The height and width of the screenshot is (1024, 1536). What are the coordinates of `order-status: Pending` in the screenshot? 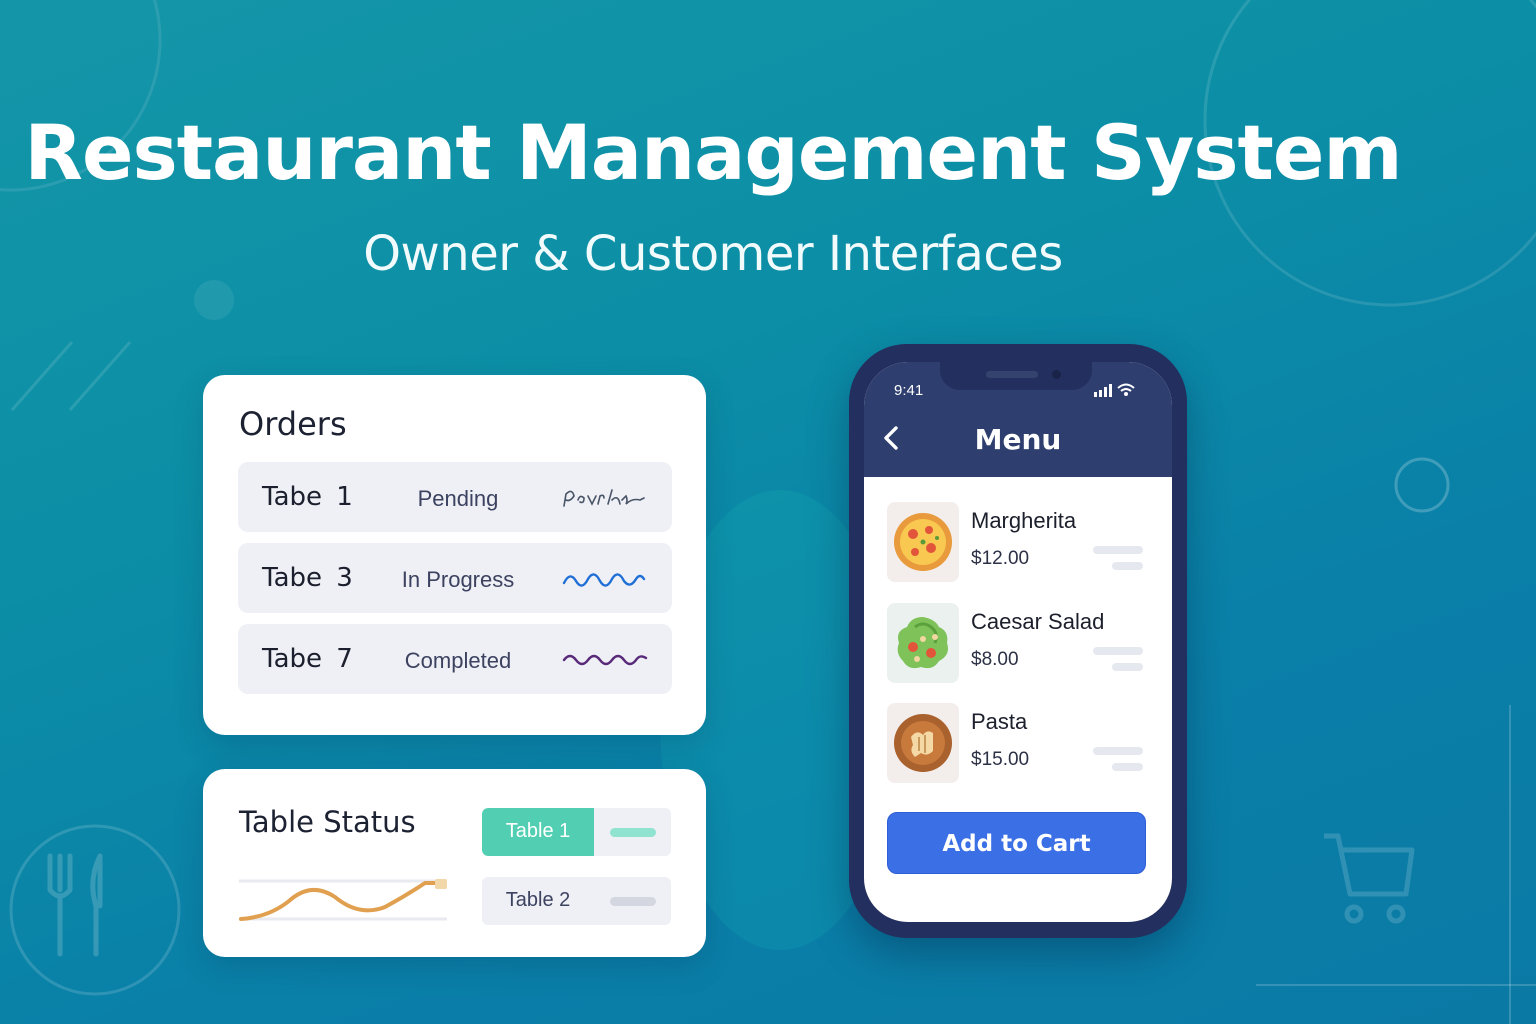 It's located at (458, 498).